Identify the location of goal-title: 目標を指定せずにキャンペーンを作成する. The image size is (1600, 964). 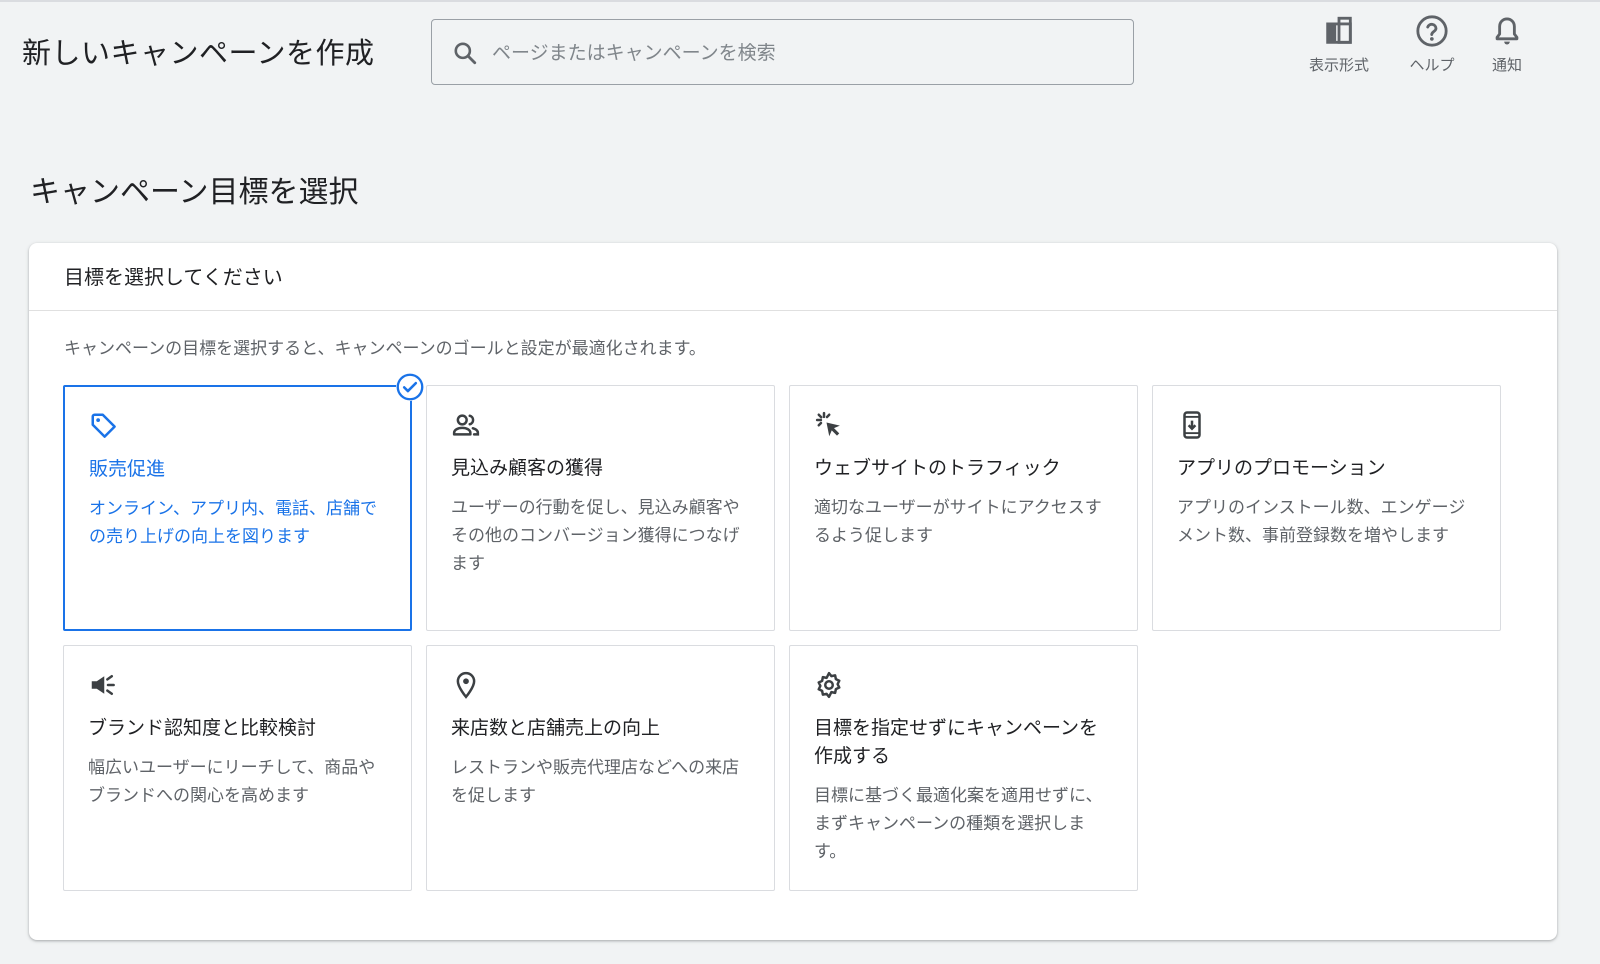
(956, 742).